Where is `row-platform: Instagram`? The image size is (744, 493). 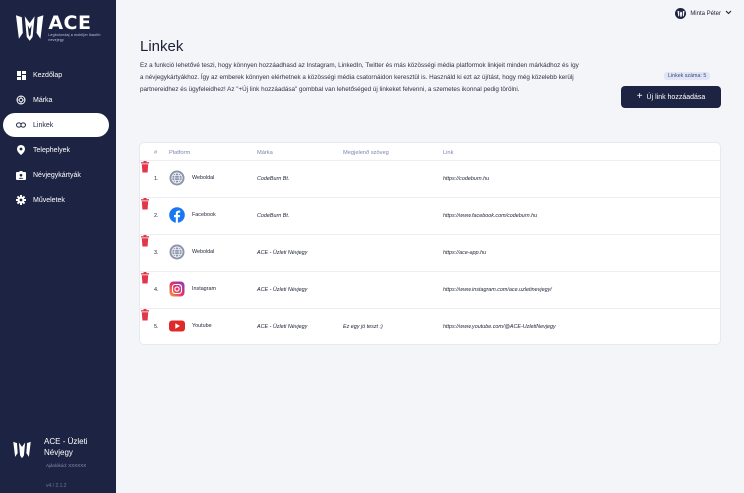 row-platform: Instagram is located at coordinates (192, 289).